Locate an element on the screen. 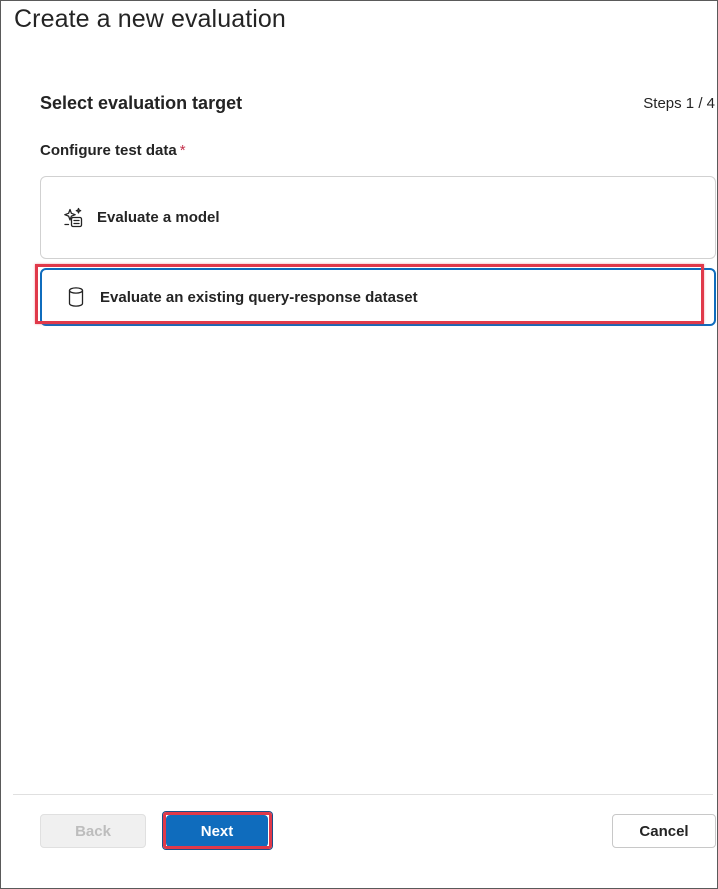  database-icon is located at coordinates (76, 297).